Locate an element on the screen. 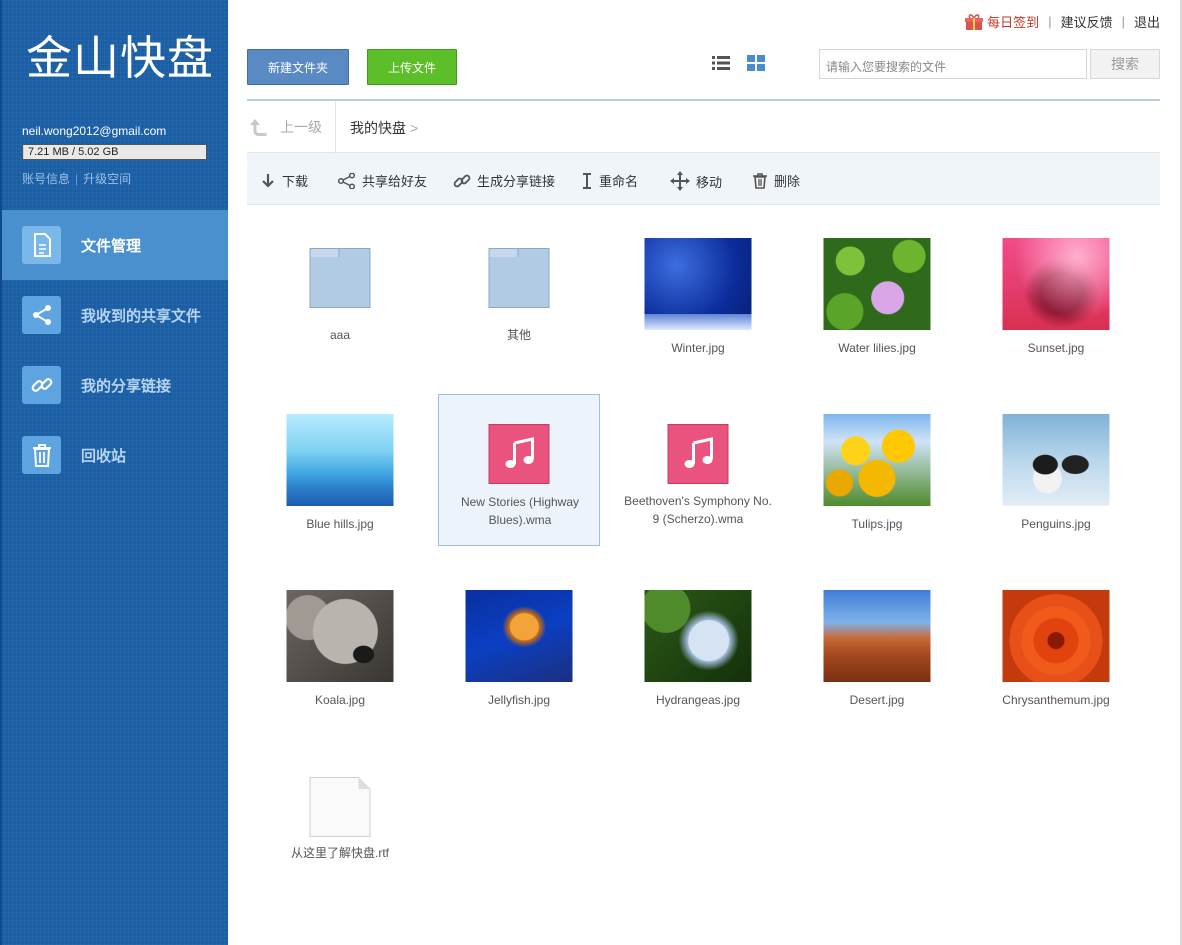 The image size is (1182, 945). file-name: Penguins.jpg is located at coordinates (1056, 524).